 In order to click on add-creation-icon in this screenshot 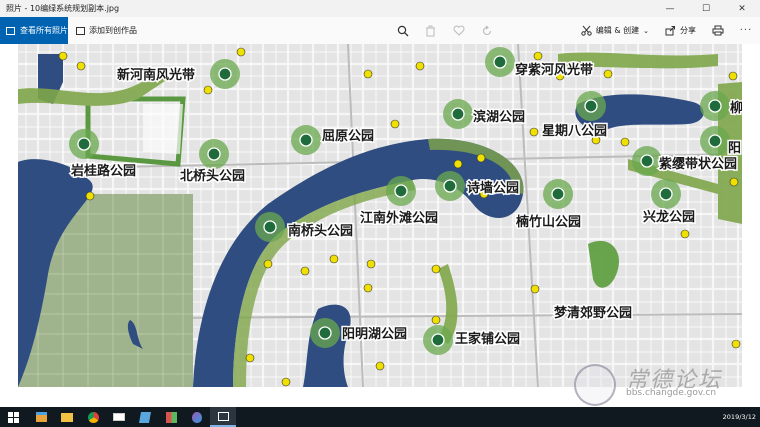, I will do `click(80, 30)`.